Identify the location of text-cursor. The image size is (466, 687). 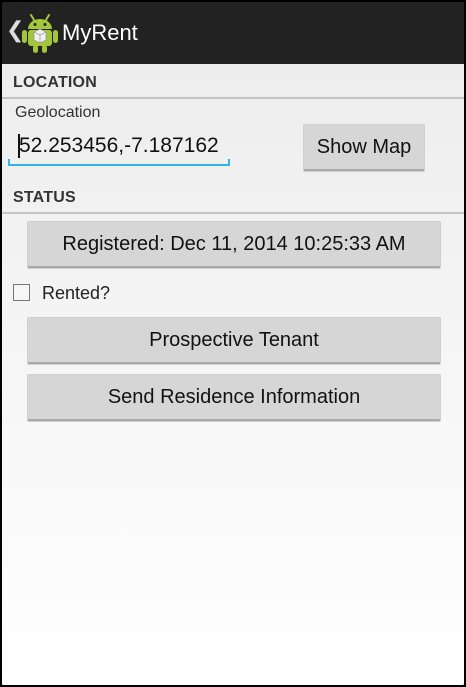
(19, 146).